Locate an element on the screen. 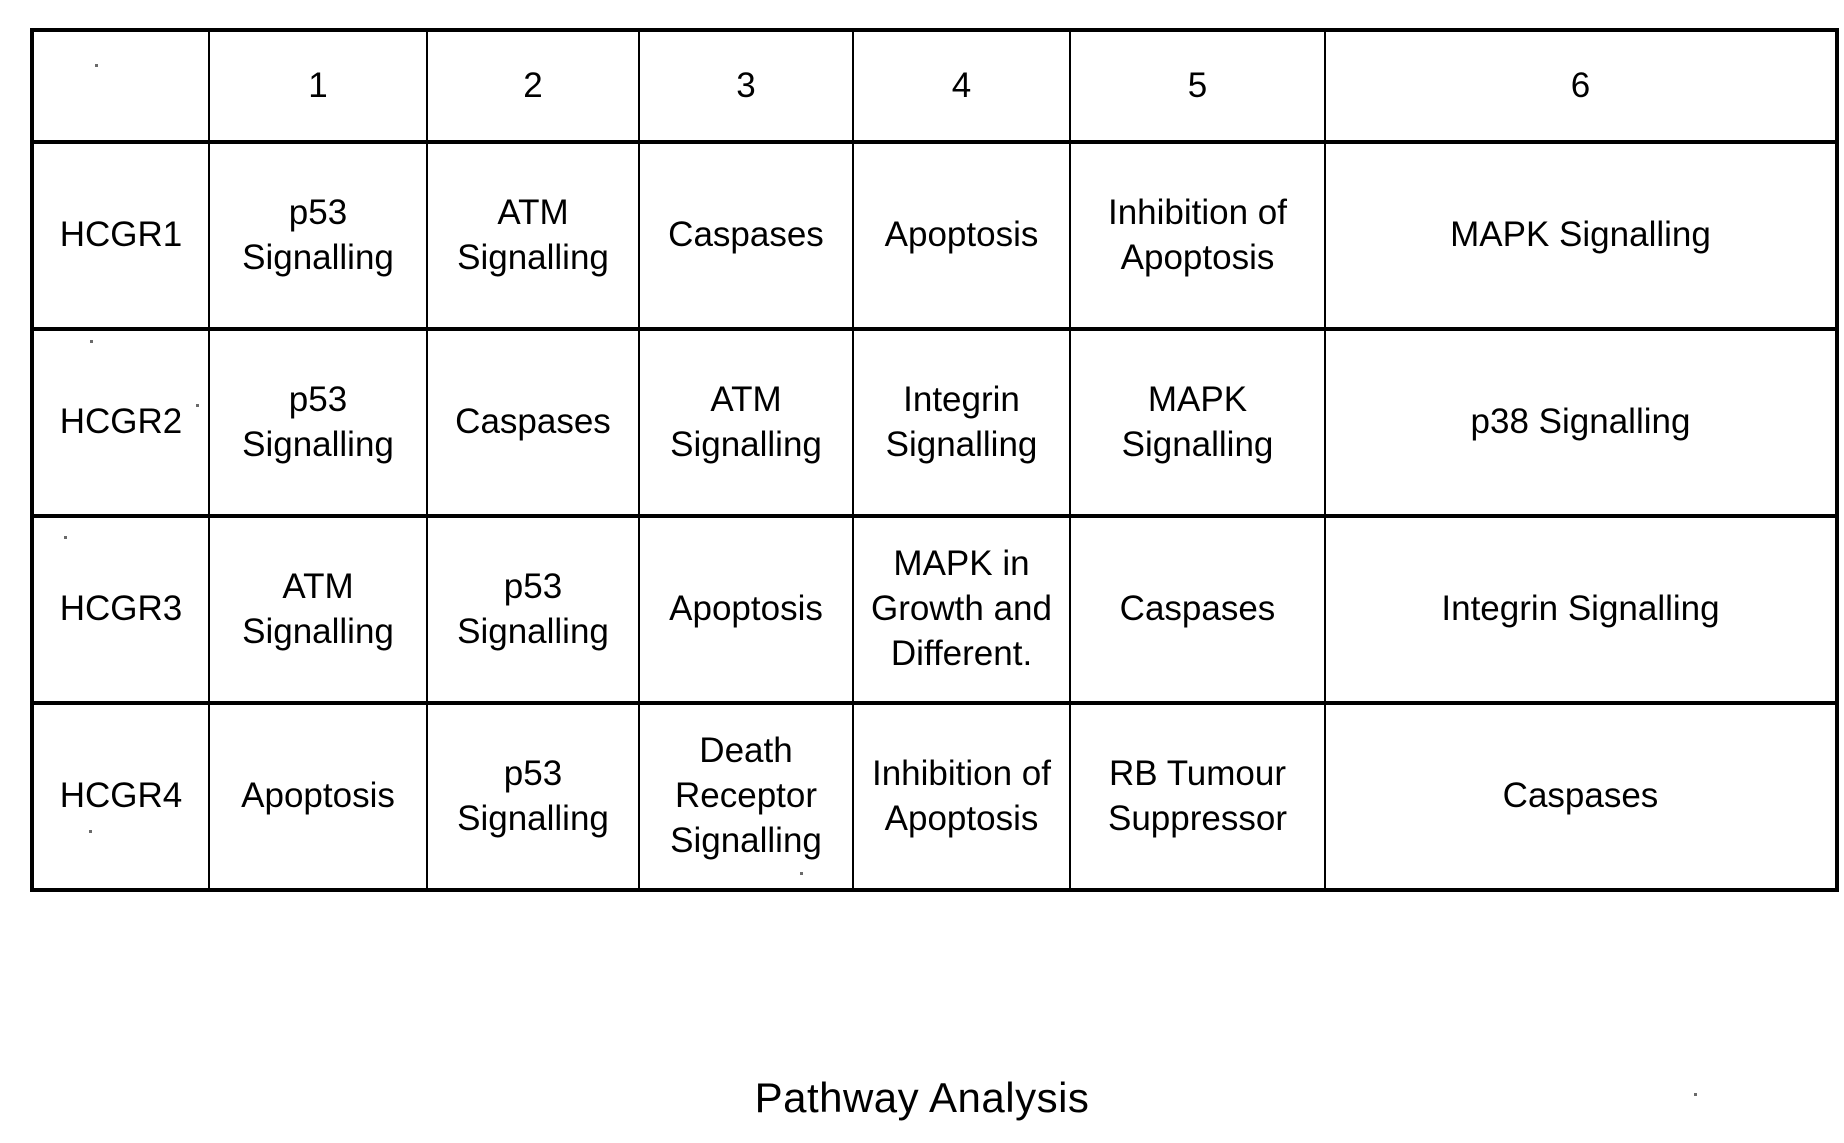 This screenshot has width=1844, height=1143. cell-hcgr1-1: p53 Signalling is located at coordinates (318, 235).